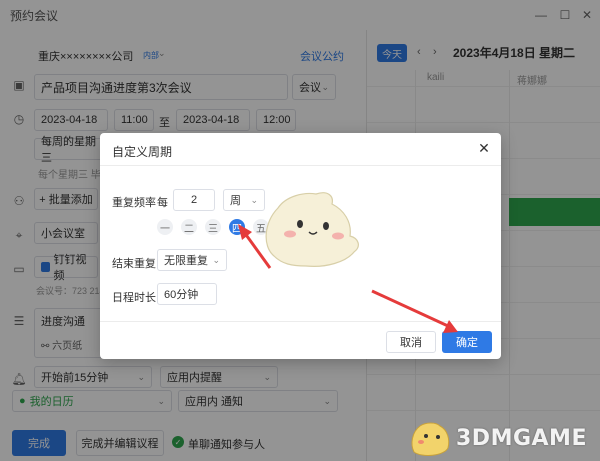 The height and width of the screenshot is (461, 600). I want to click on watermark: 3DMGAME, so click(497, 438).